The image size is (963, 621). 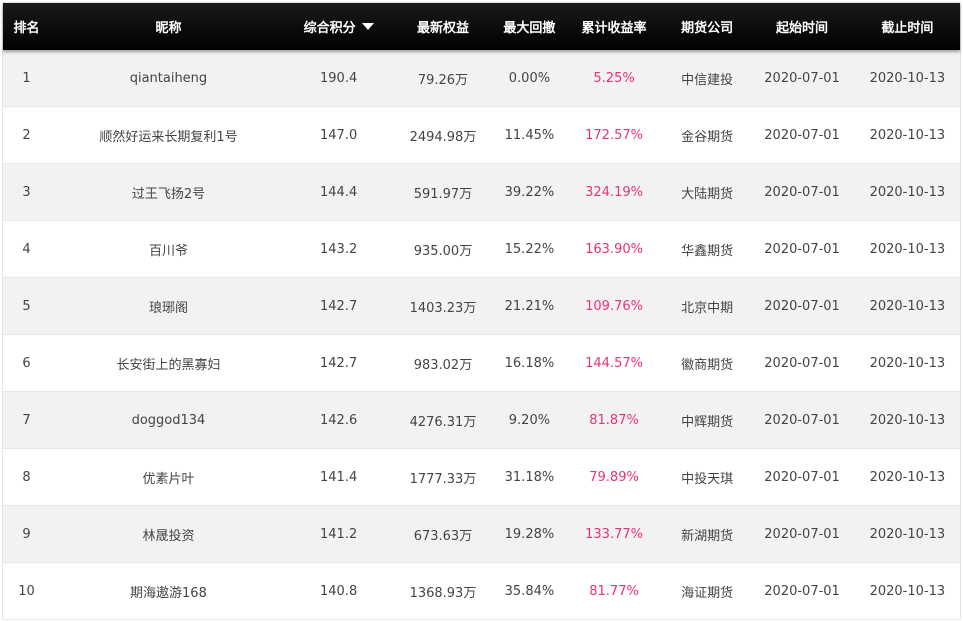 What do you see at coordinates (339, 477) in the screenshot?
I see `cell-score: 141.4` at bounding box center [339, 477].